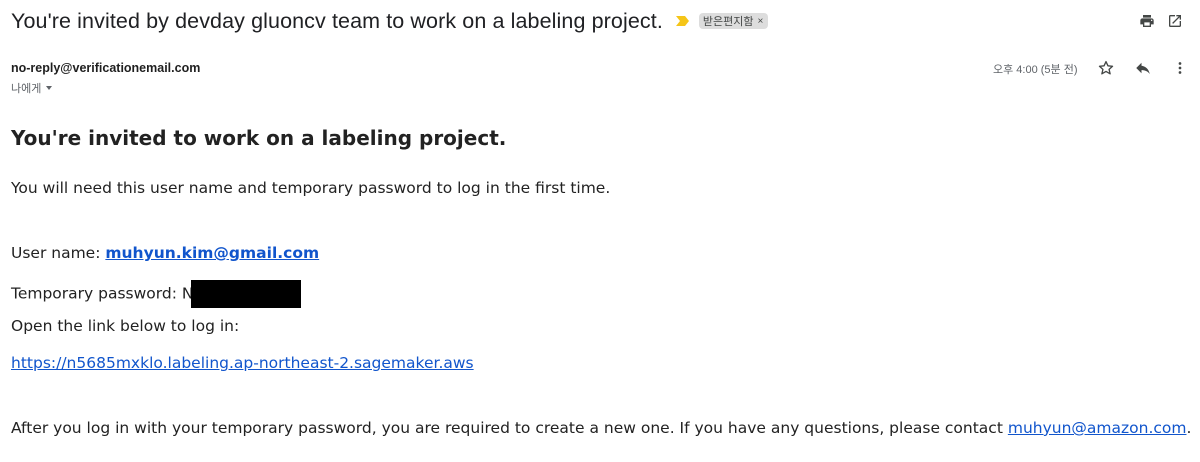 This screenshot has width=1200, height=462. I want to click on contact-email-link: muhyun@amazon.com, so click(1097, 428).